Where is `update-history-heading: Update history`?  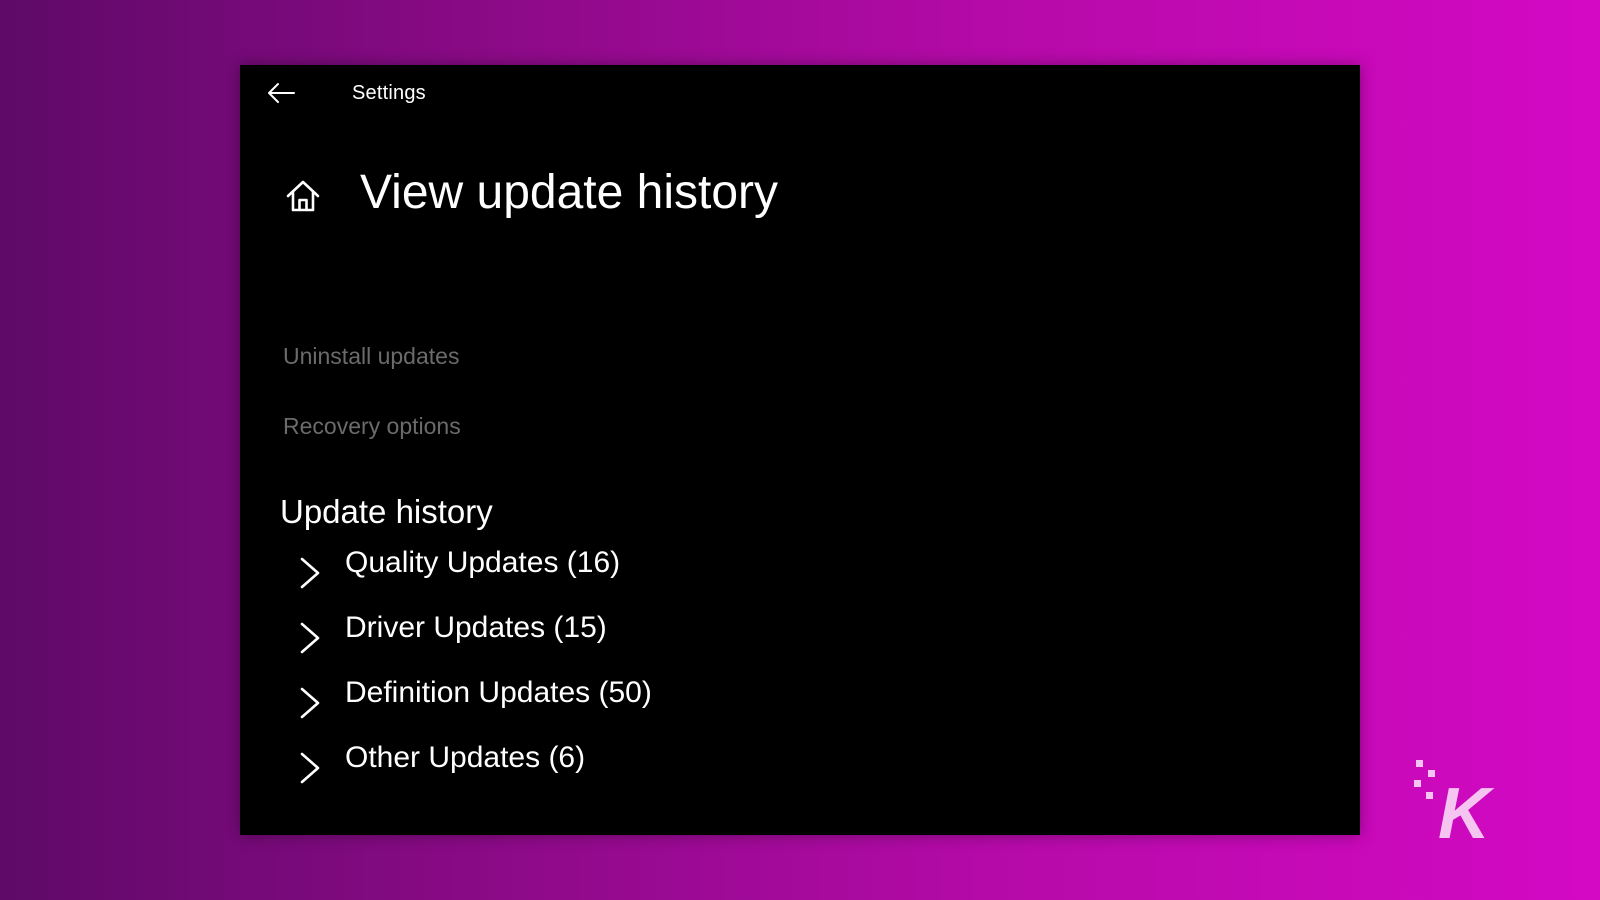 update-history-heading: Update history is located at coordinates (386, 511).